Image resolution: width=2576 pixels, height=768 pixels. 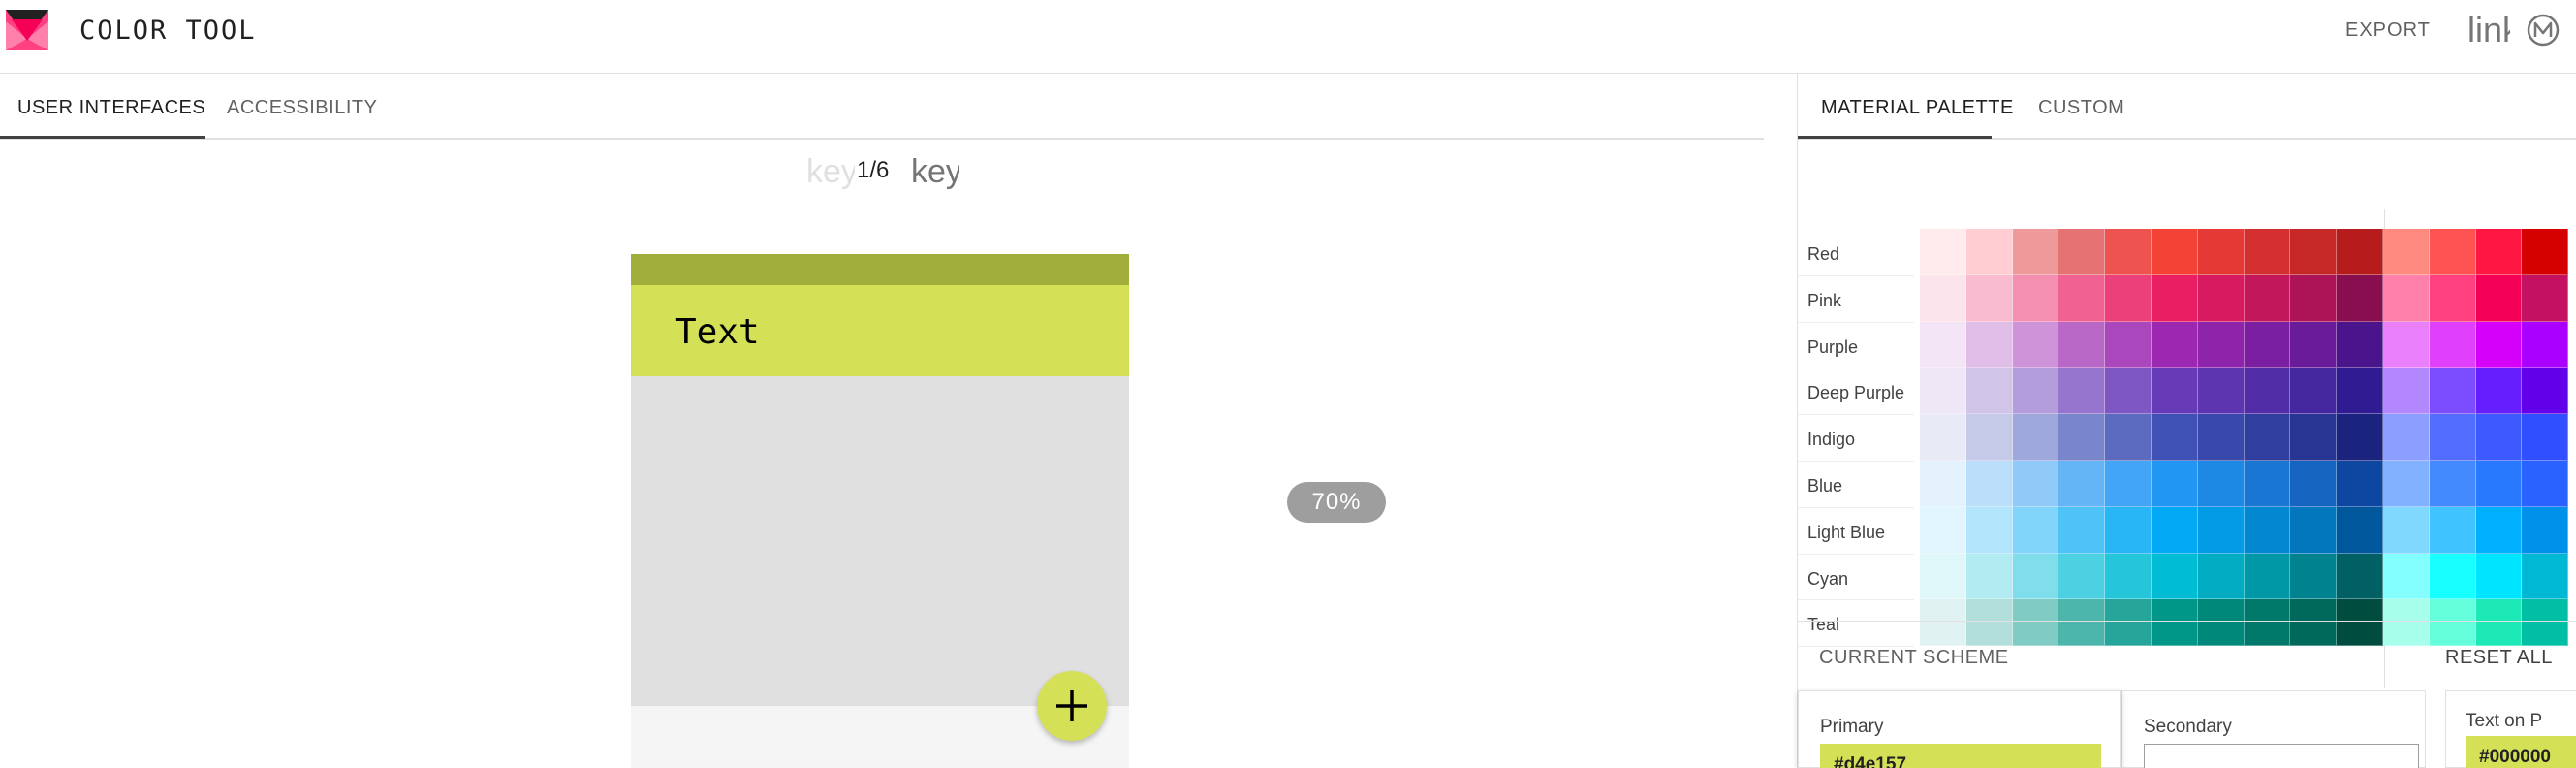 I want to click on floating-action-button, so click(x=1072, y=706).